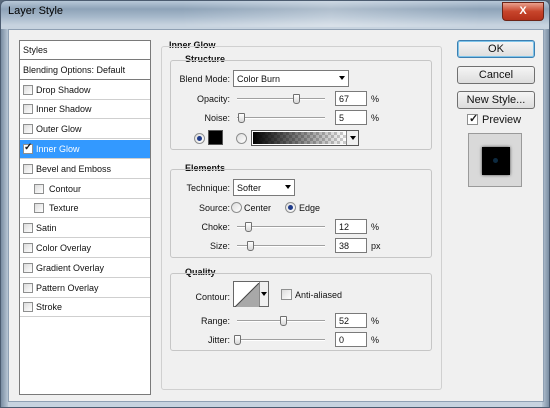  Describe the element at coordinates (523, 11) in the screenshot. I see `close-button: X` at that location.